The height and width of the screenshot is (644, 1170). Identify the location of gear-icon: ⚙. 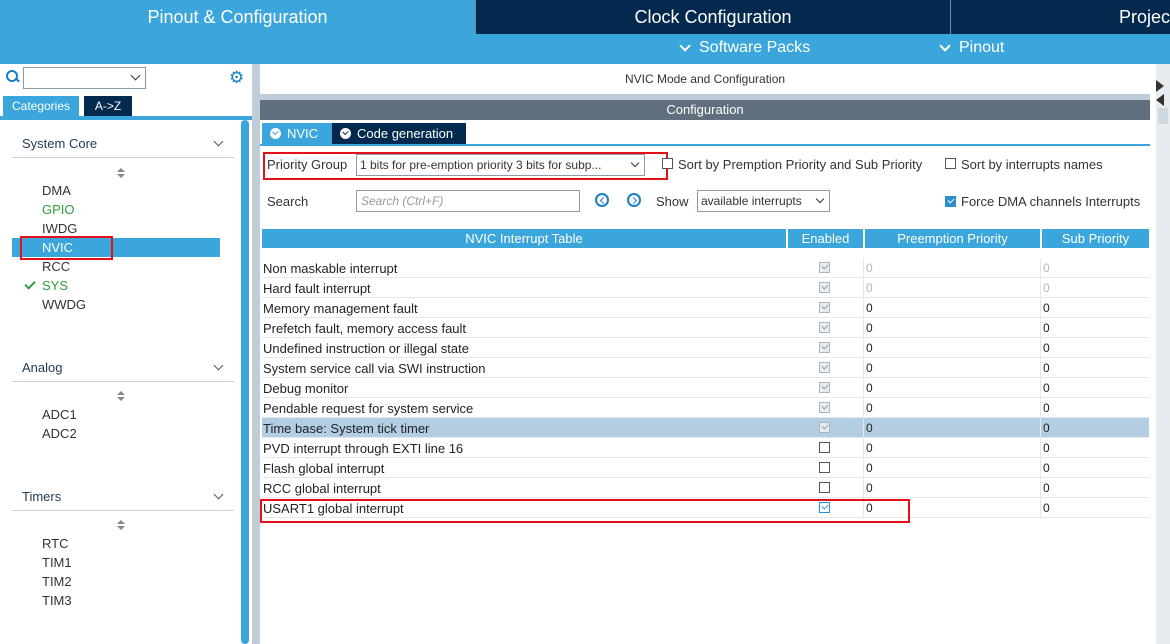
(236, 77).